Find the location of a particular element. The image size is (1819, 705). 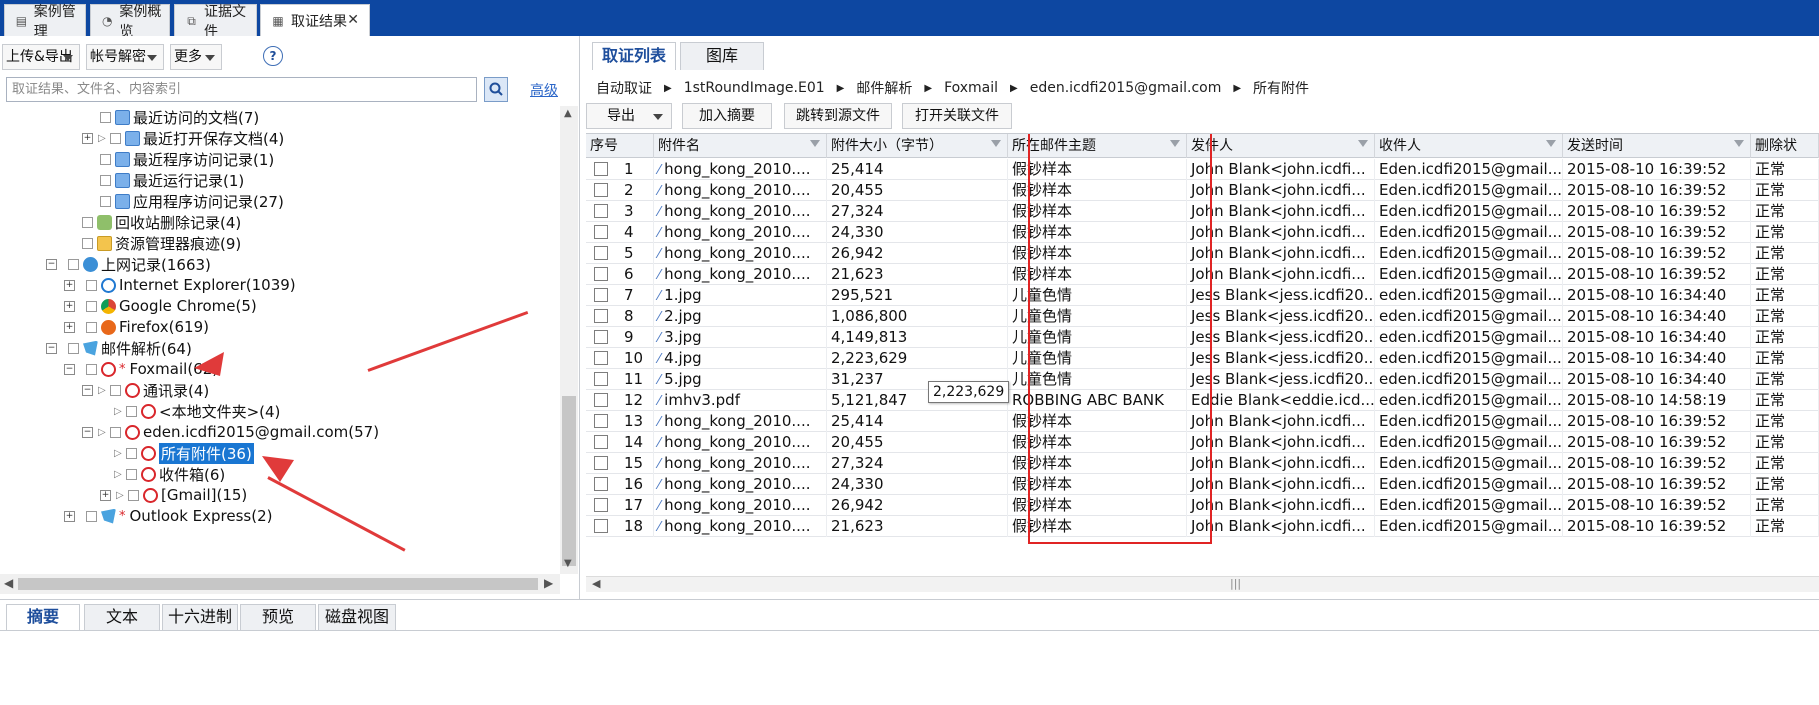

tree-node-selected: ▷ 所有附件(36) is located at coordinates (184, 453).